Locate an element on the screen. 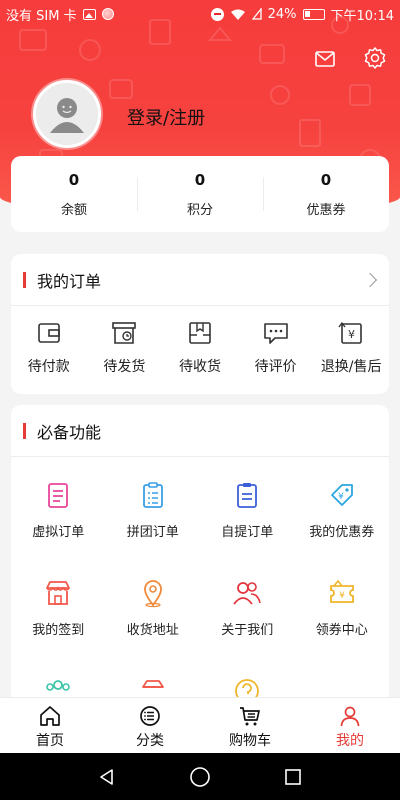 This screenshot has height=800, width=400. coupon-wallet-icon: ¥ is located at coordinates (341, 591).